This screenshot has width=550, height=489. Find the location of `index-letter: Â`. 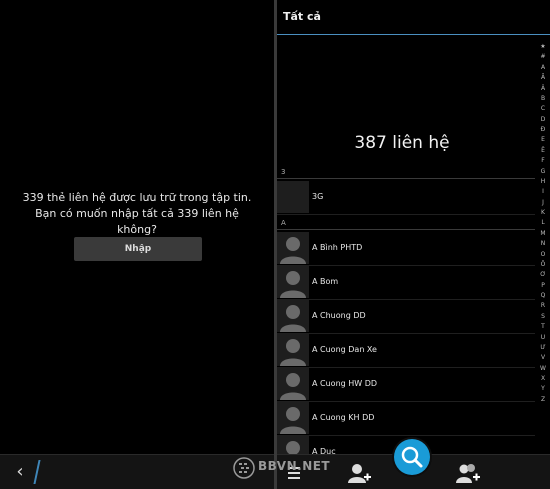

index-letter: Â is located at coordinates (543, 88).